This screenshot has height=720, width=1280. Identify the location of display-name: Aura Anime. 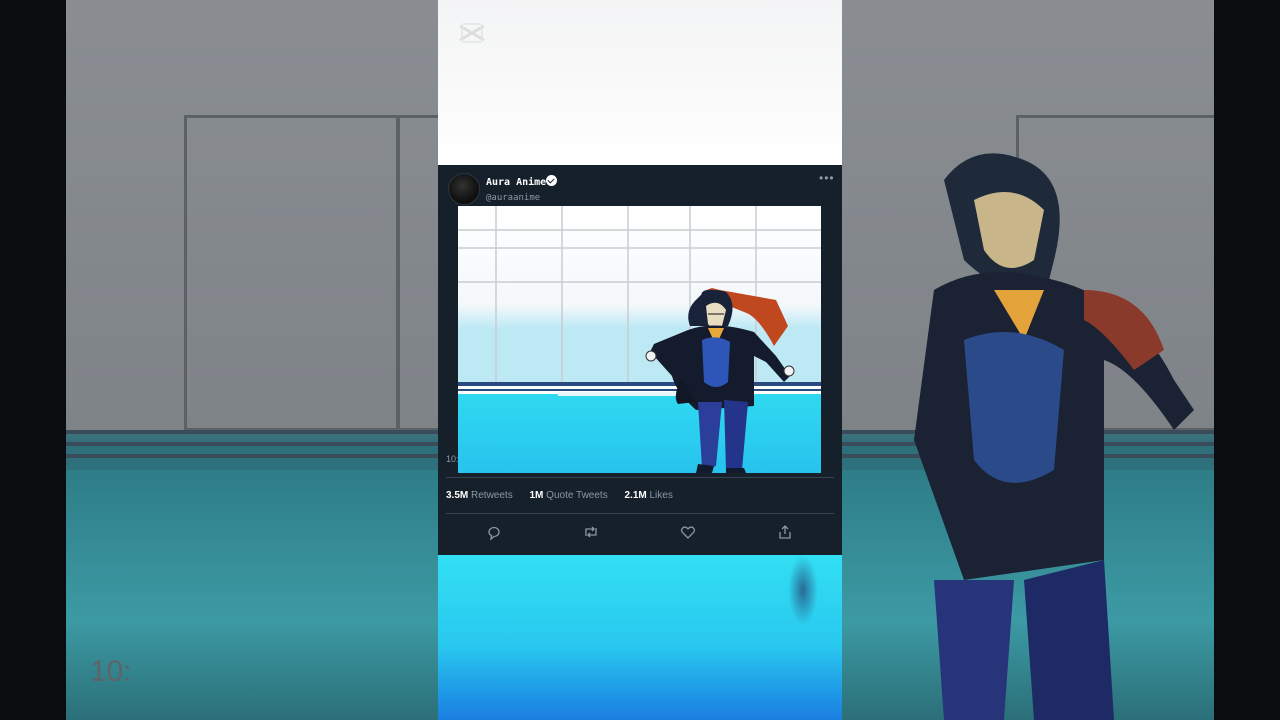
(516, 182).